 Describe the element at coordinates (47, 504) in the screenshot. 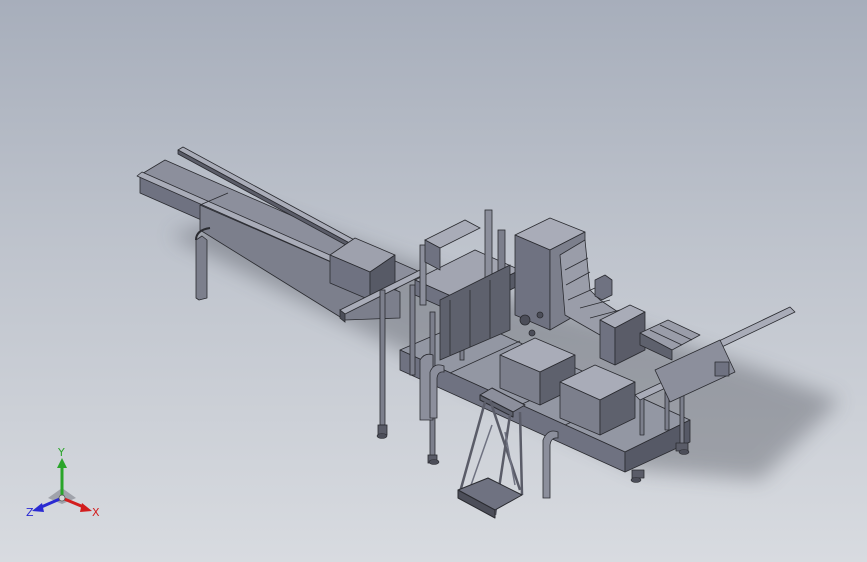

I see `z-axis-arrow` at that location.